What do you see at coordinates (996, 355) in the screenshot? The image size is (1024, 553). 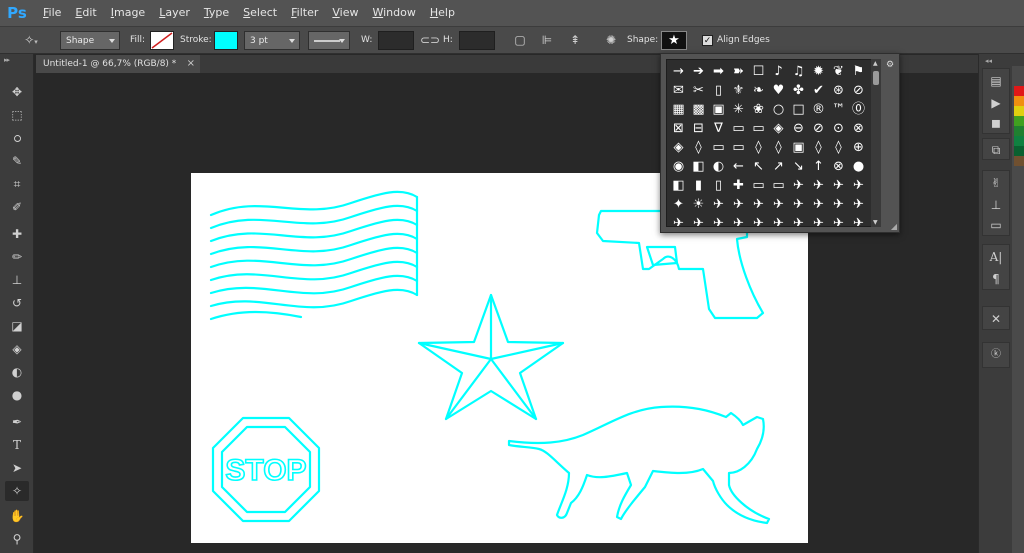 I see `kuler-panel-icon: ⓚ` at bounding box center [996, 355].